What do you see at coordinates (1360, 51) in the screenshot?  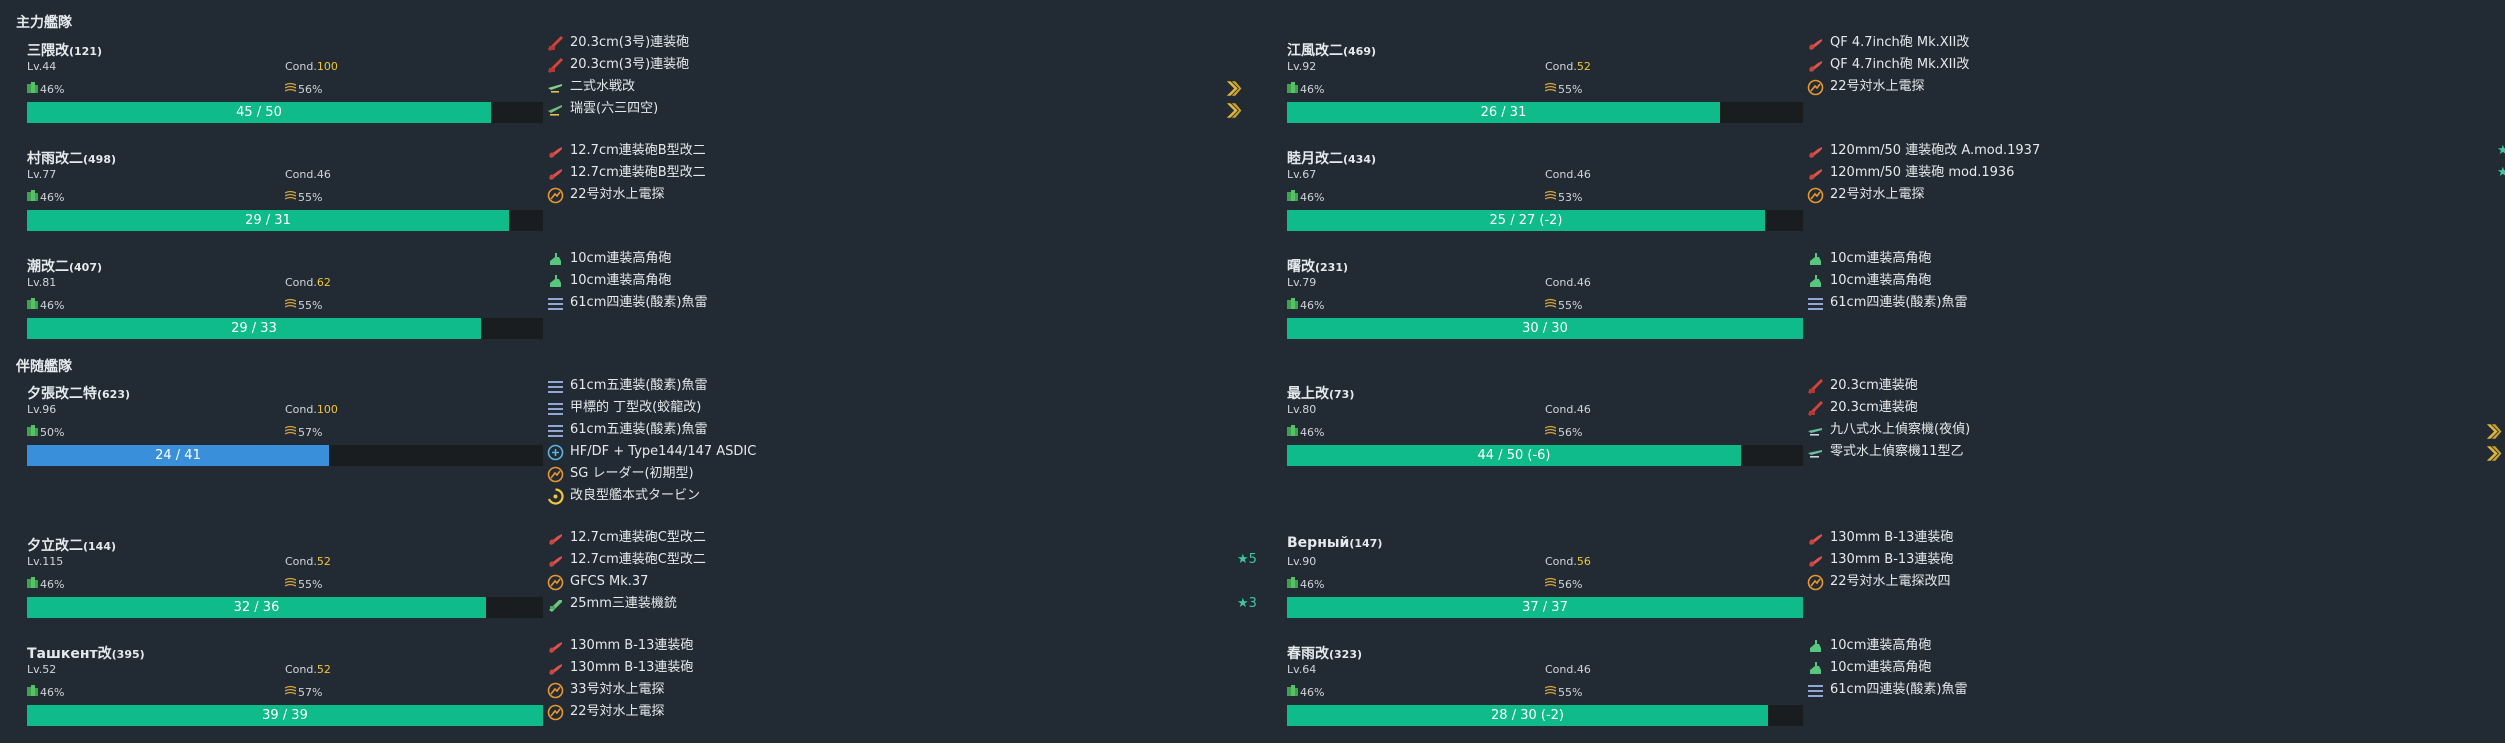 I see `ship-id: (469)` at bounding box center [1360, 51].